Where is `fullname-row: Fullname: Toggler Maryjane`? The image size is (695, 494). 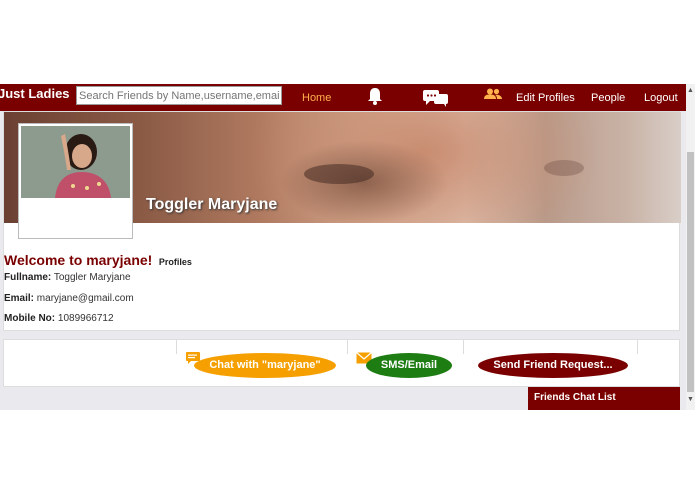
fullname-row: Fullname: Toggler Maryjane is located at coordinates (67, 277).